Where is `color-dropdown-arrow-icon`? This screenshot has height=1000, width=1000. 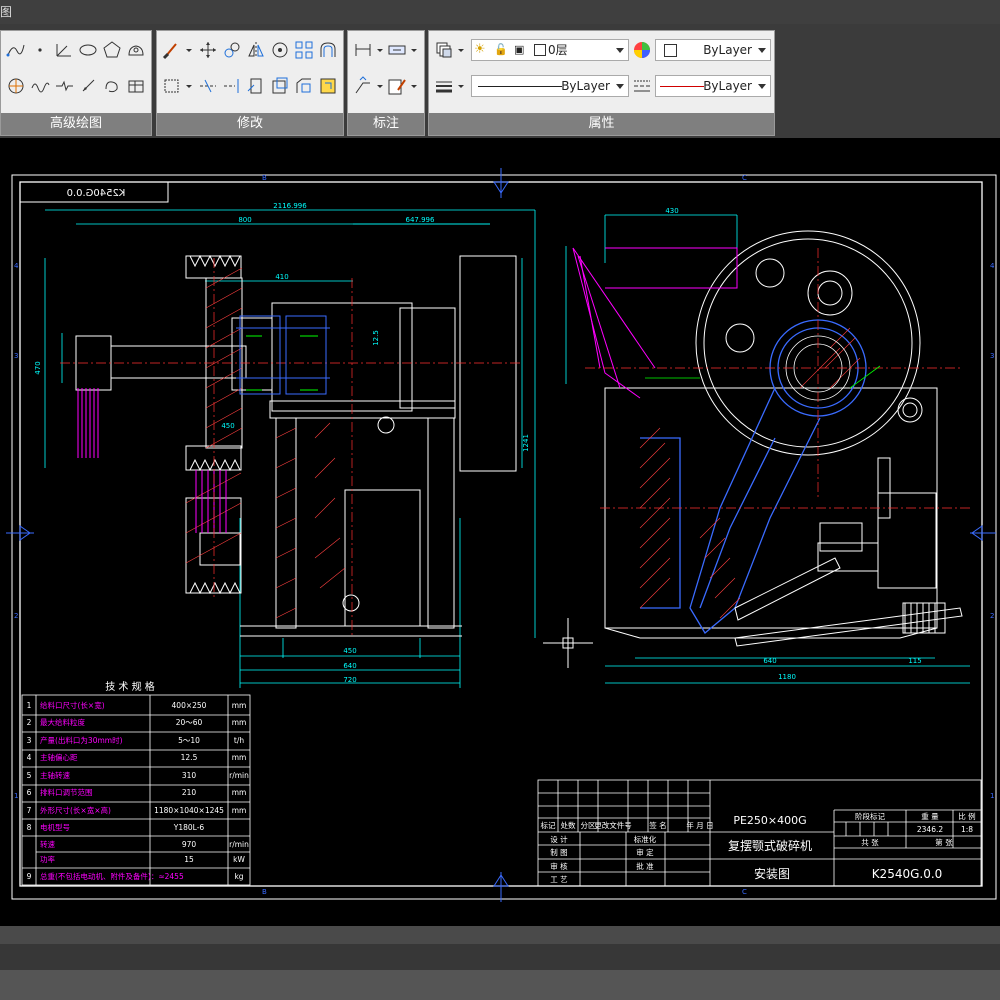
color-dropdown-arrow-icon is located at coordinates (762, 50).